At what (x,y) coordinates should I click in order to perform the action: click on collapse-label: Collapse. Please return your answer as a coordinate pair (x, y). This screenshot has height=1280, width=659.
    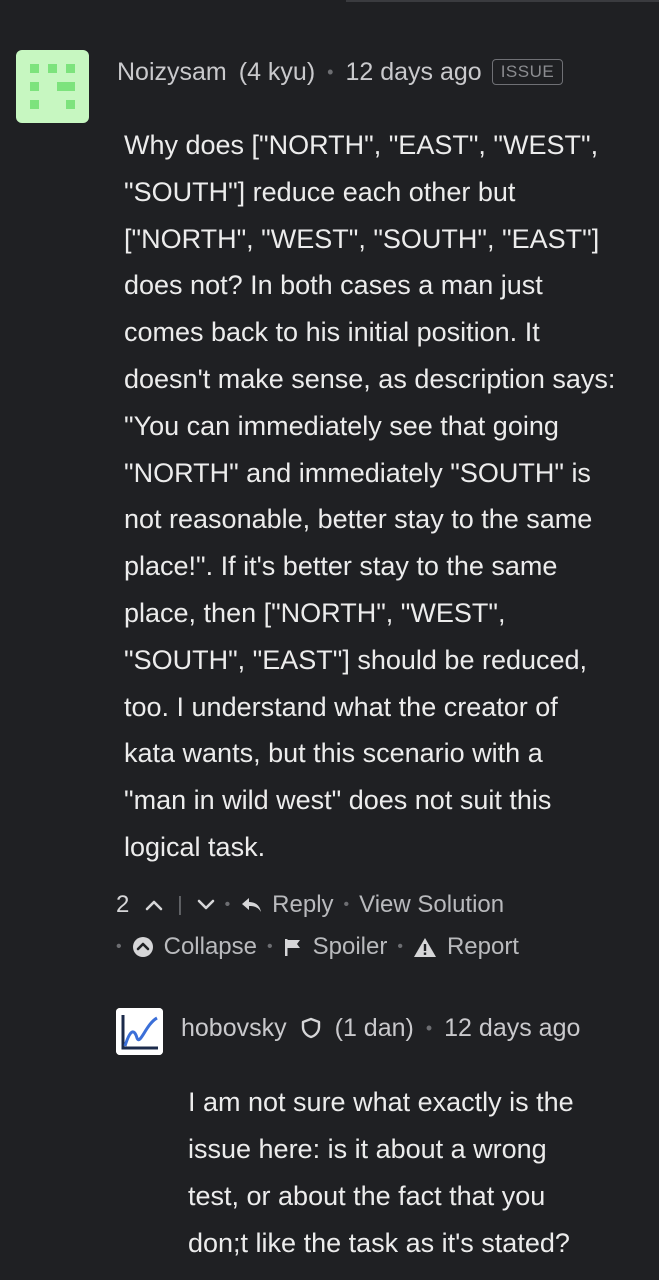
    Looking at the image, I should click on (210, 946).